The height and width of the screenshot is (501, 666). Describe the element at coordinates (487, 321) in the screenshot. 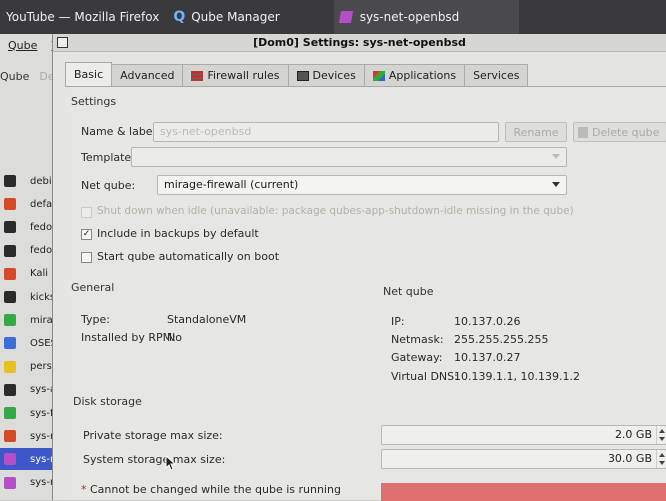

I see `ip-value: 10.137.0.26` at that location.